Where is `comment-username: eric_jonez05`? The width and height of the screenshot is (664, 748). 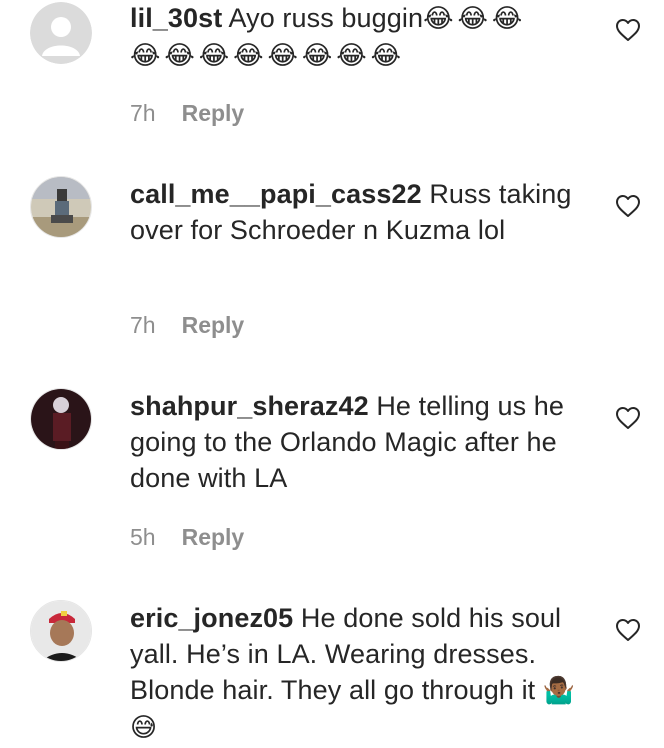
comment-username: eric_jonez05 is located at coordinates (211, 618).